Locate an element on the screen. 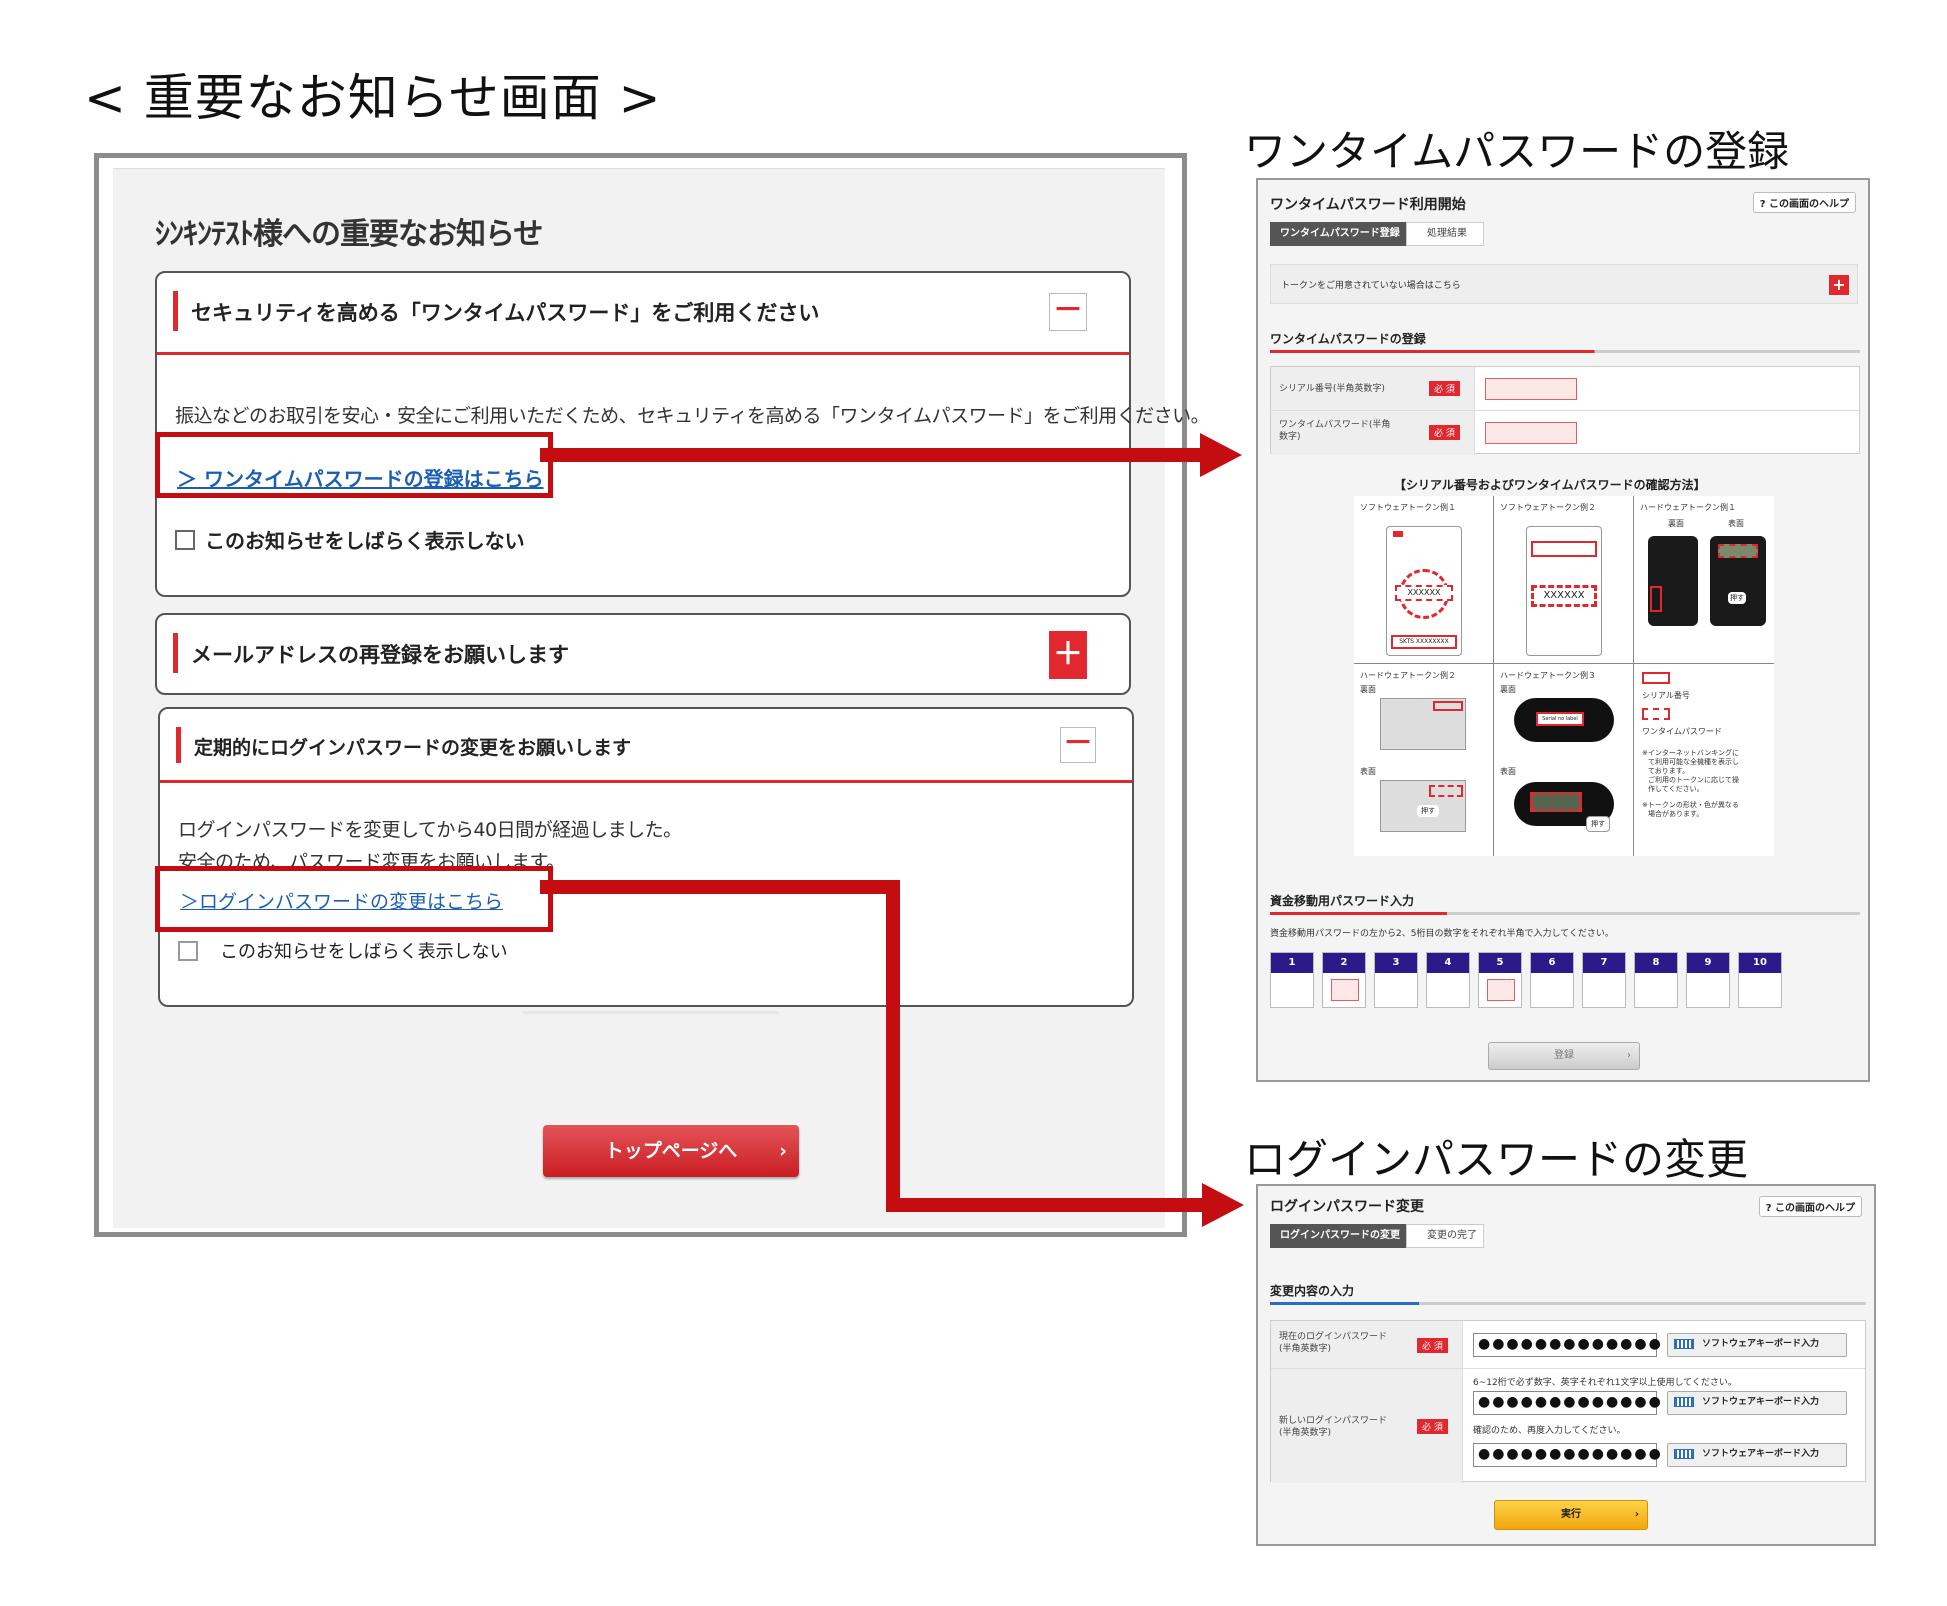 This screenshot has width=1947, height=1606. confirm-password-input: ●●●●●●●●●●●●● is located at coordinates (1567, 1455).